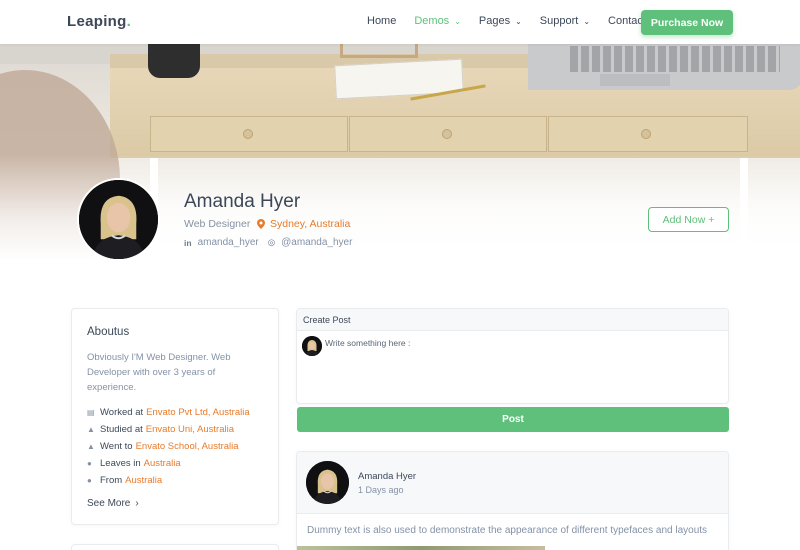 The image size is (800, 550). What do you see at coordinates (512, 483) in the screenshot?
I see `feed-post-header: Amanda Hyer 1 Days ago` at bounding box center [512, 483].